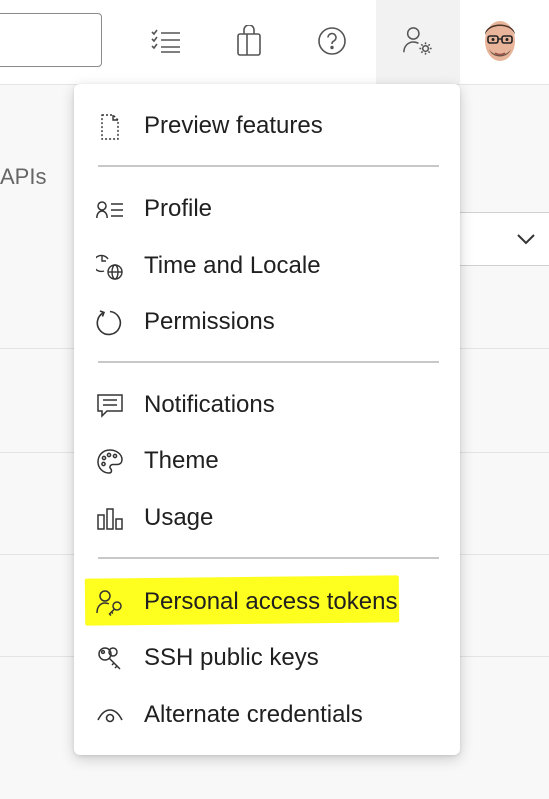 This screenshot has width=549, height=799. Describe the element at coordinates (110, 603) in the screenshot. I see `personal-access-tokens-icon` at that location.